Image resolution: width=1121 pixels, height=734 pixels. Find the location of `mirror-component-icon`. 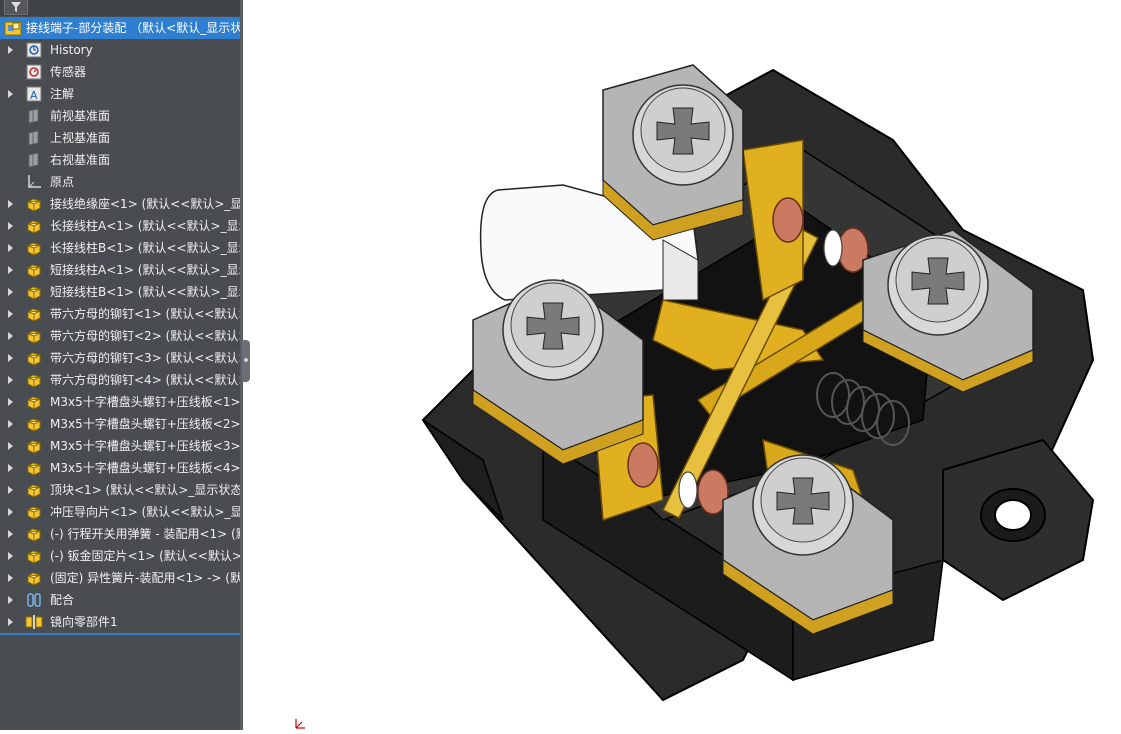

mirror-component-icon is located at coordinates (34, 622).